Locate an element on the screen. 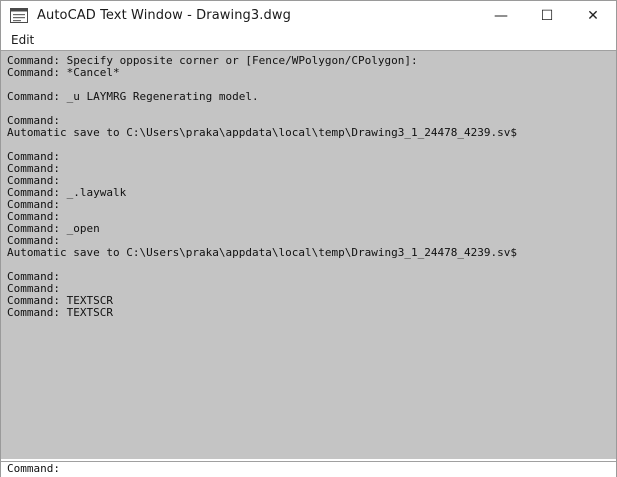 This screenshot has width=617, height=477. text-window-icon is located at coordinates (19, 16).